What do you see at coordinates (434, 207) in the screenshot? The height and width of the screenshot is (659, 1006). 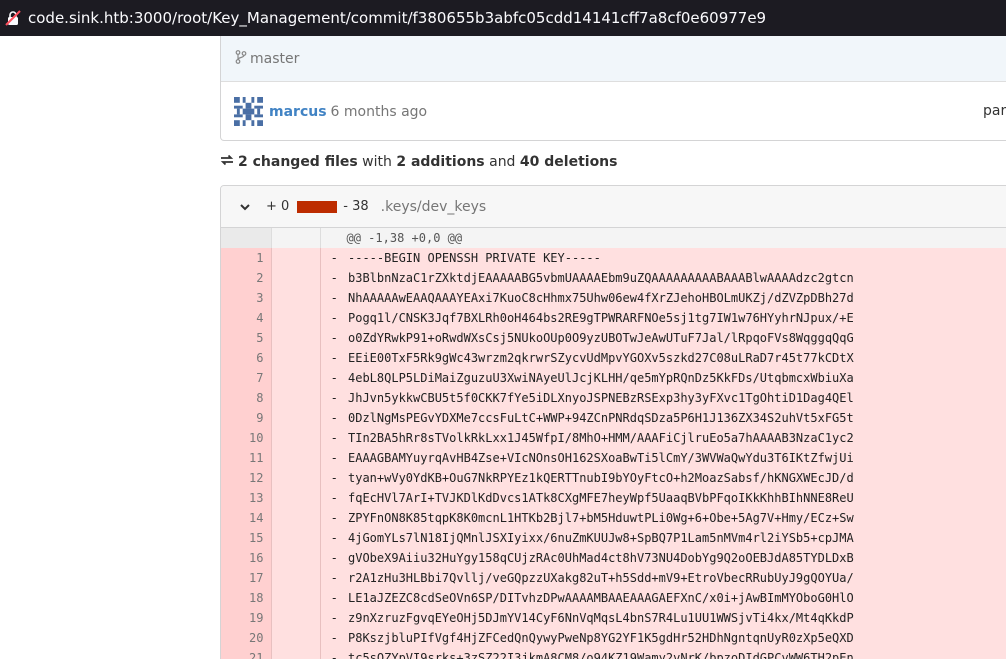 I see `file-path: .keys/dev_keys` at bounding box center [434, 207].